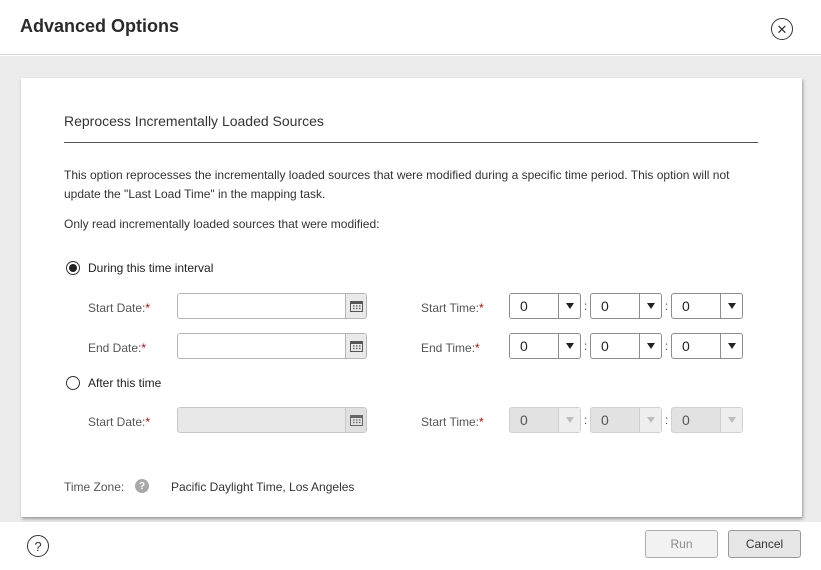  Describe the element at coordinates (119, 422) in the screenshot. I see `after-start-date-label: Start Date:*` at that location.